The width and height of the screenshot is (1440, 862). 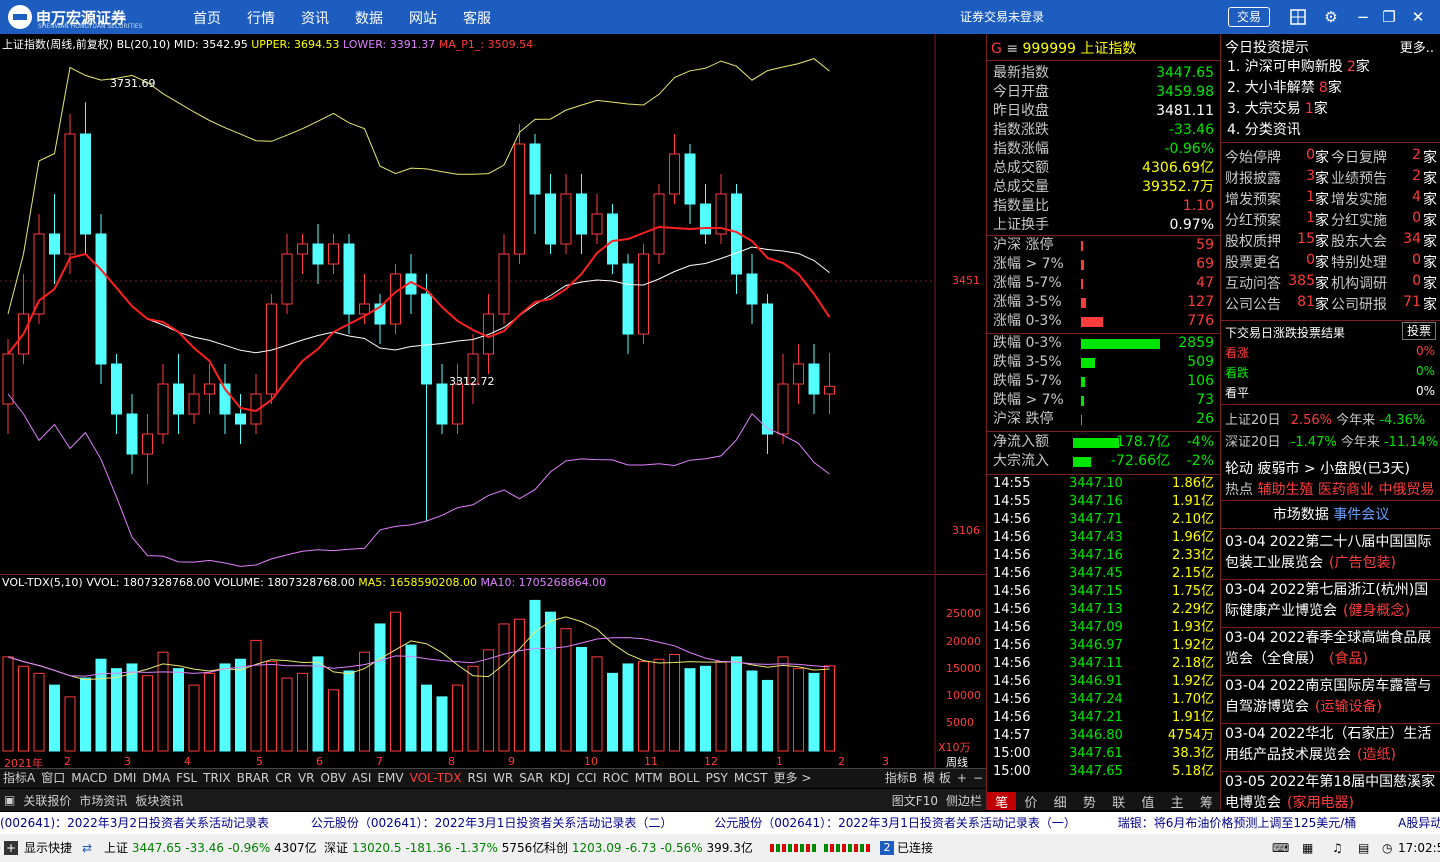 What do you see at coordinates (531, 778) in the screenshot?
I see `indicator-tab: SAR` at bounding box center [531, 778].